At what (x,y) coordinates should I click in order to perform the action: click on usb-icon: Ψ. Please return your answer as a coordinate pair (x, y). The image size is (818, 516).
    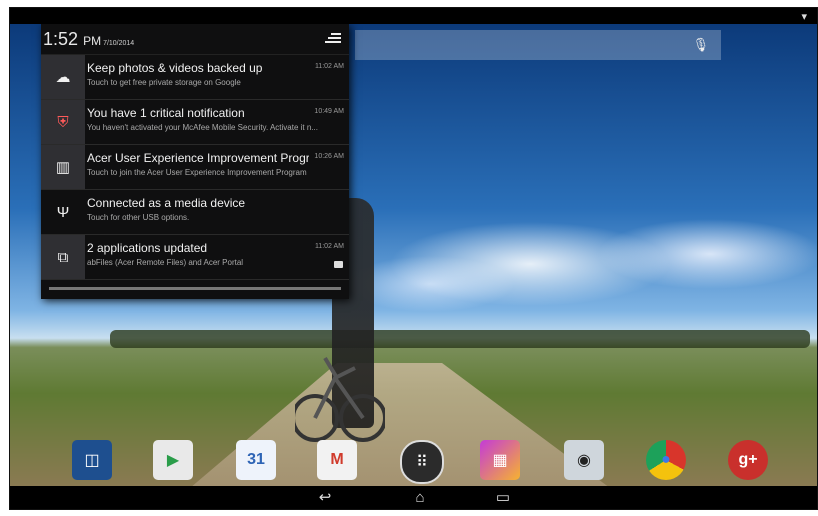
    Looking at the image, I should click on (63, 212).